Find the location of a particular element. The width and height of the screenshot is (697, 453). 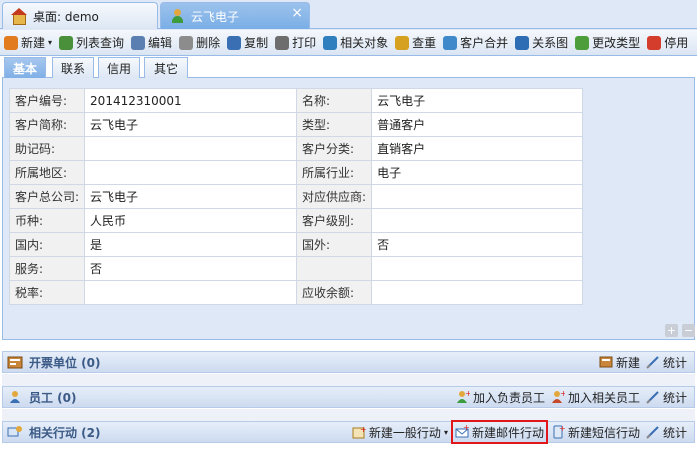

toolbar-label: 关系图 is located at coordinates (550, 43).